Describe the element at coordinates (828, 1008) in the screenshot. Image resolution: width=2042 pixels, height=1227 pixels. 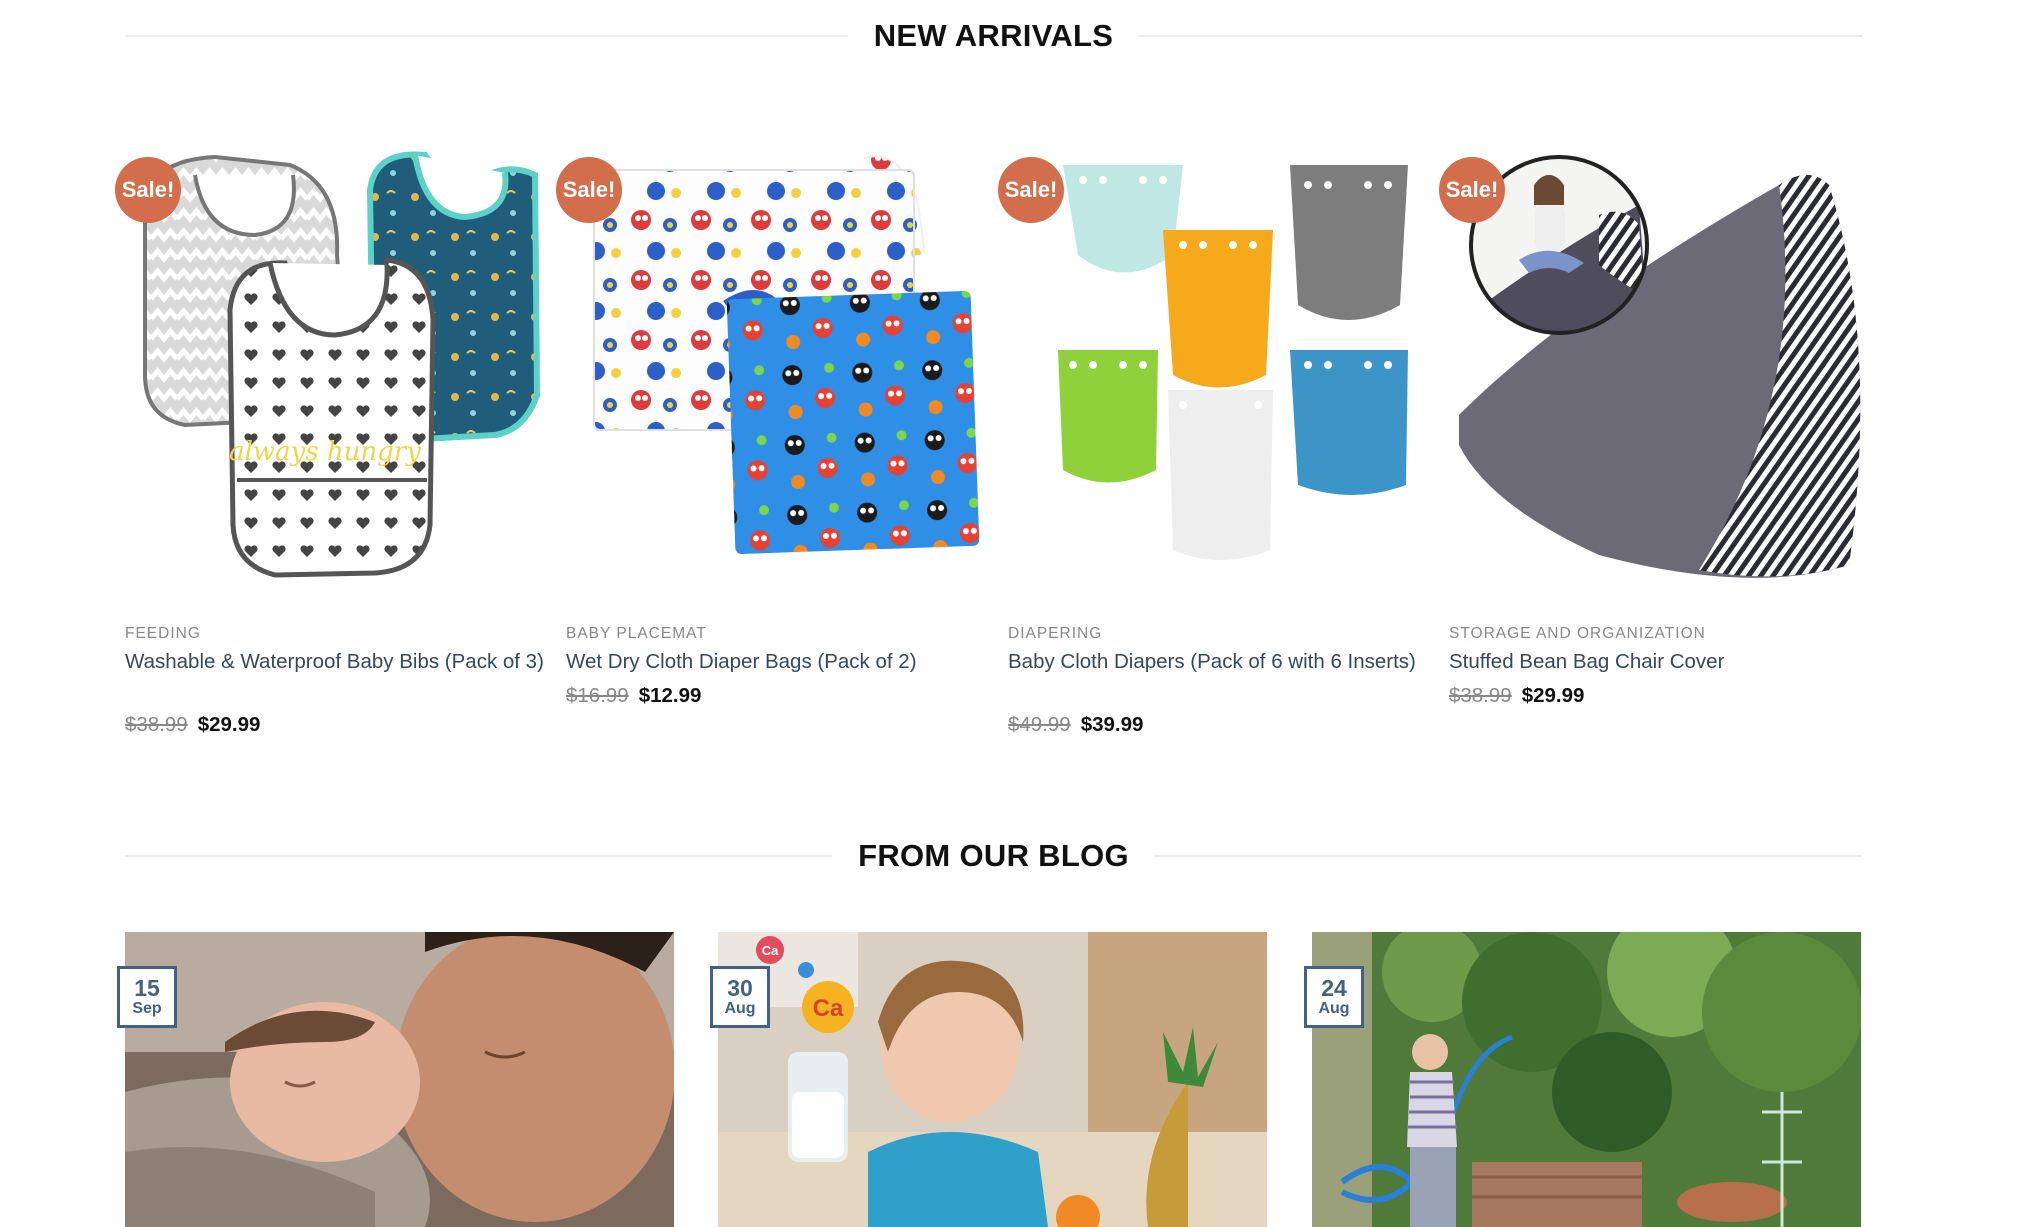
I see `calcium-large-text: Ca` at that location.